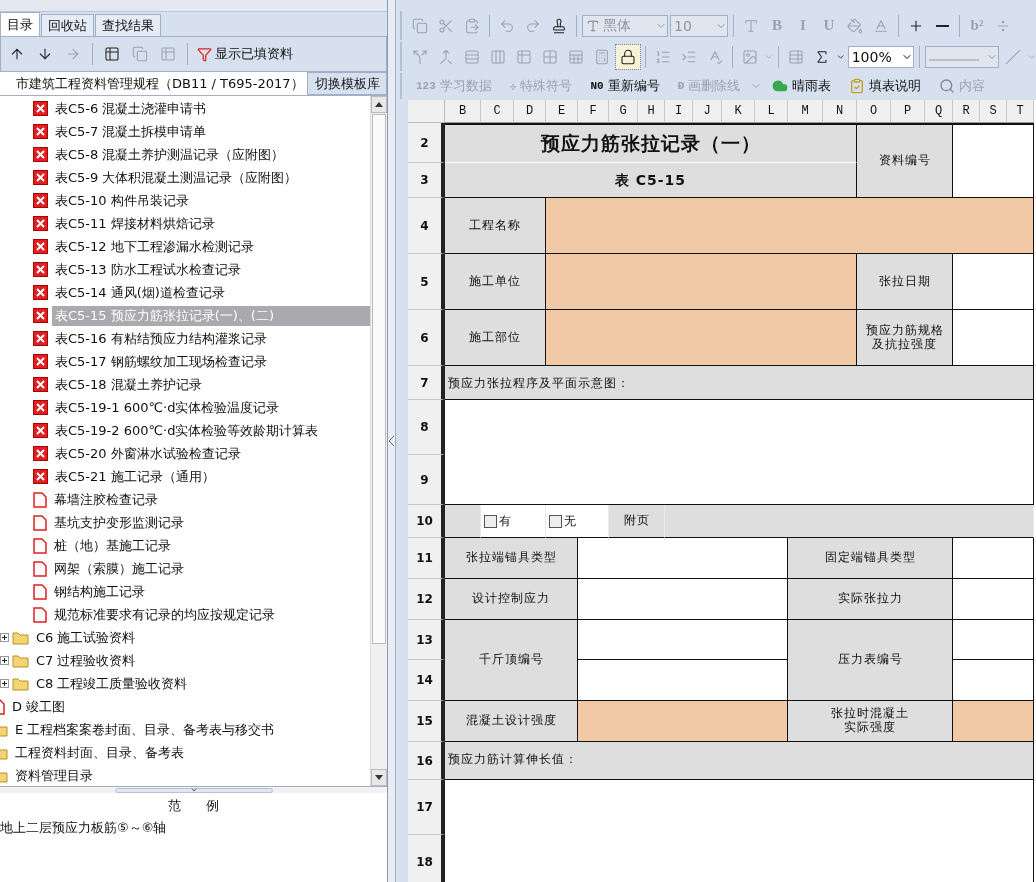 This screenshot has height=882, width=1036. I want to click on column-header: J, so click(707, 111).